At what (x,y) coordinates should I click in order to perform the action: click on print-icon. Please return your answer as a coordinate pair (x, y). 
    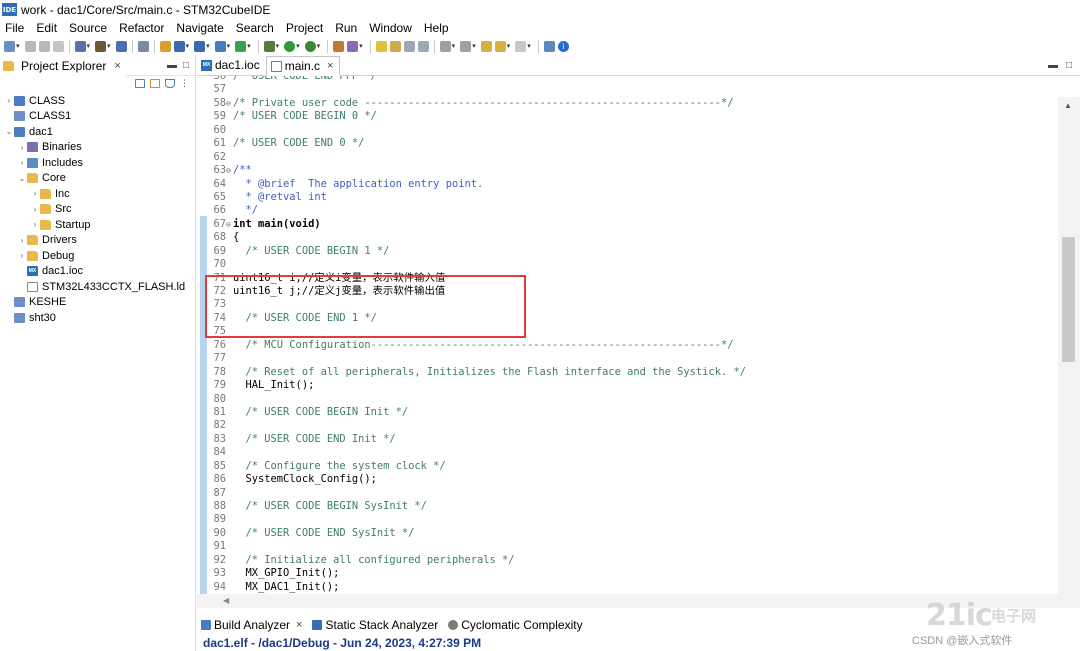
    Looking at the image, I should click on (58, 46).